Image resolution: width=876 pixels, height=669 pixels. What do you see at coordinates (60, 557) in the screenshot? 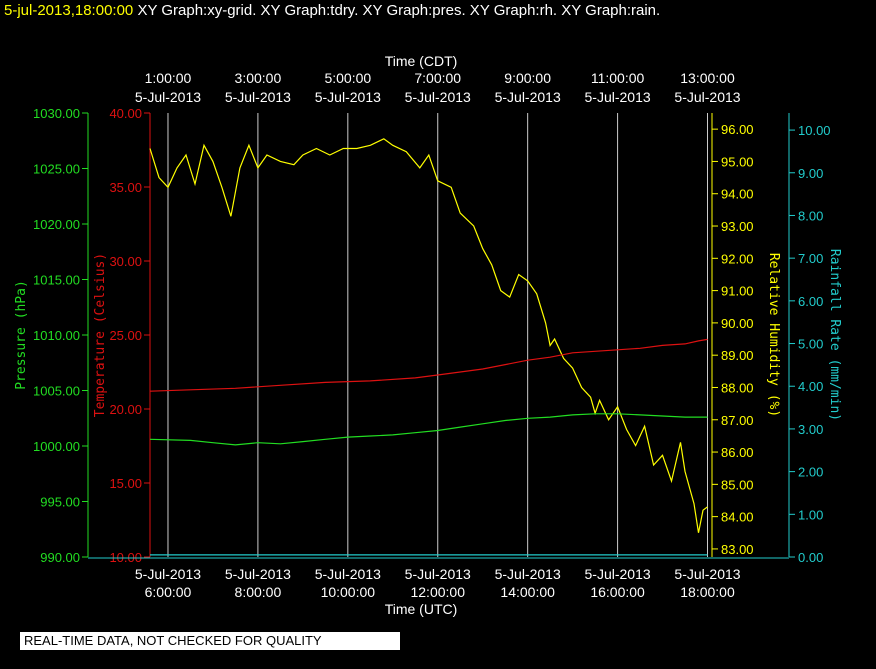
I see `pressure-tick-label: 990.00` at bounding box center [60, 557].